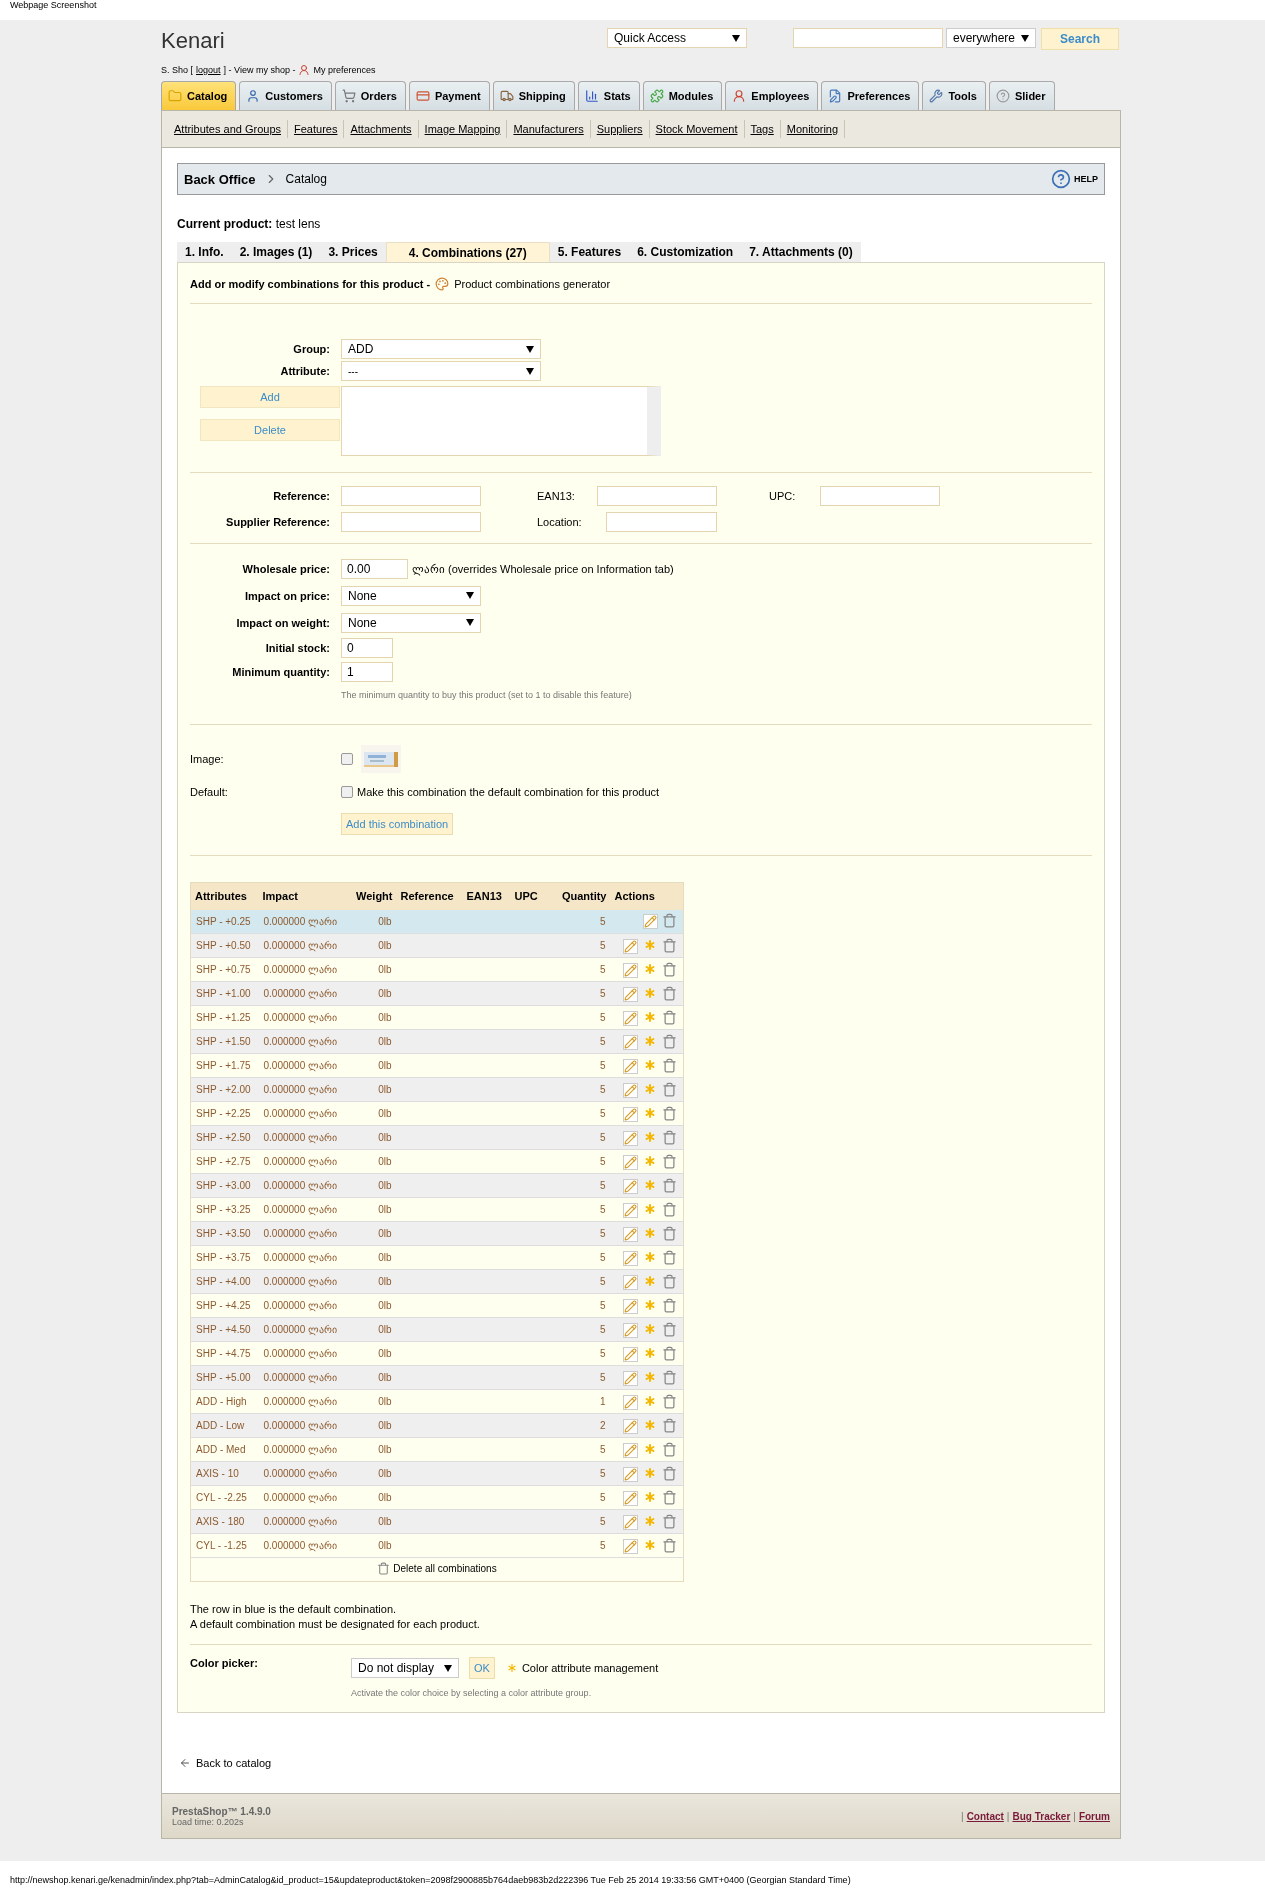 This screenshot has width=1265, height=1900. I want to click on main-tab: Employees, so click(772, 95).